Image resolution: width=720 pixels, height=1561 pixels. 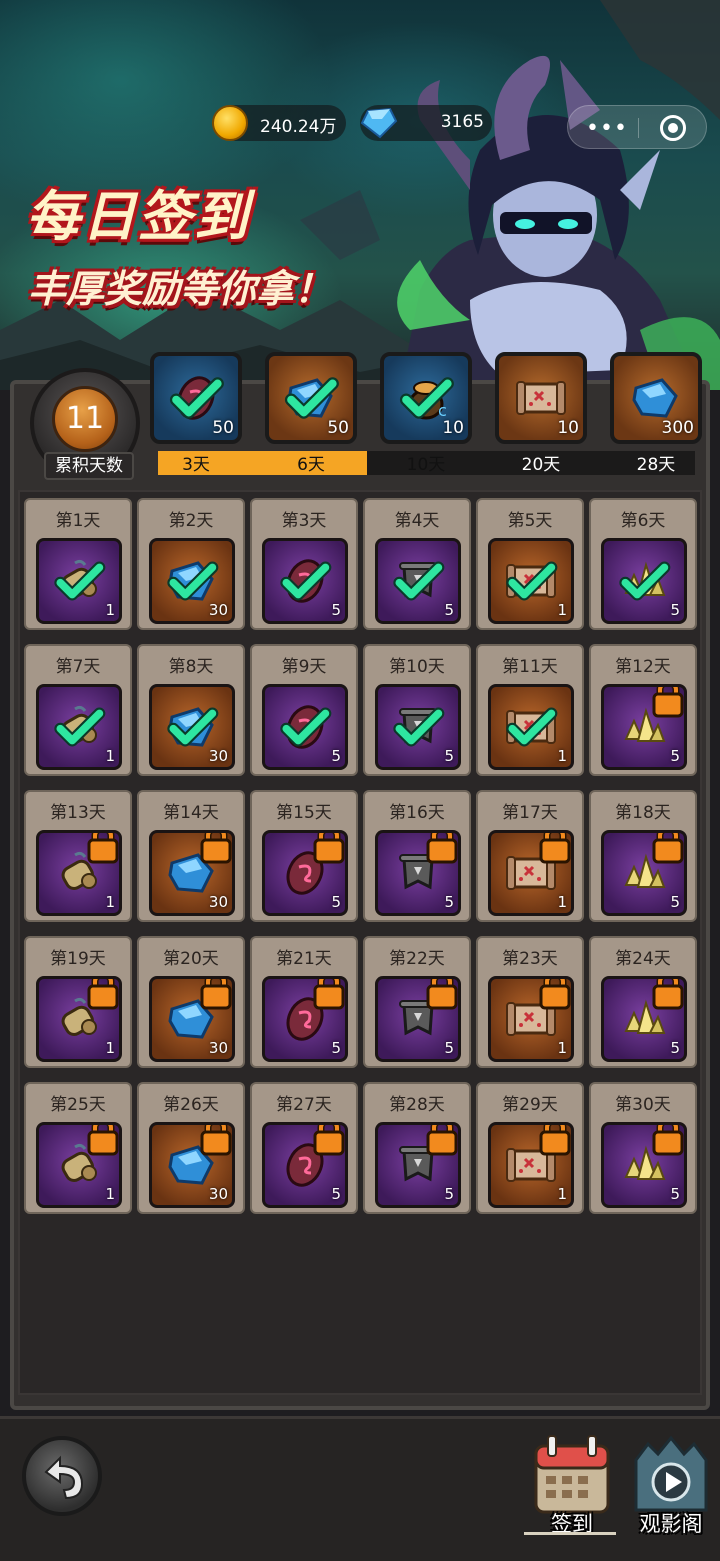 I want to click on back-arrow-icon, so click(x=64, y=1477).